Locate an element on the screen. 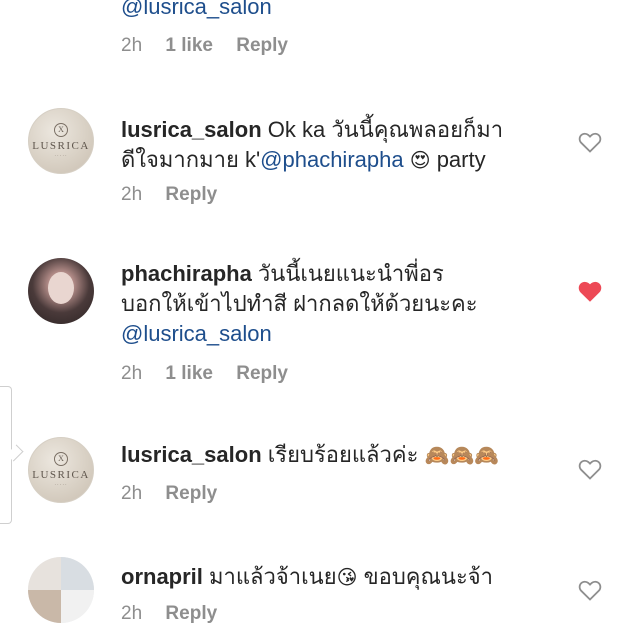 The image size is (640, 640). comment-body-line1: มาแล้วจ้าเนย is located at coordinates (269, 576).